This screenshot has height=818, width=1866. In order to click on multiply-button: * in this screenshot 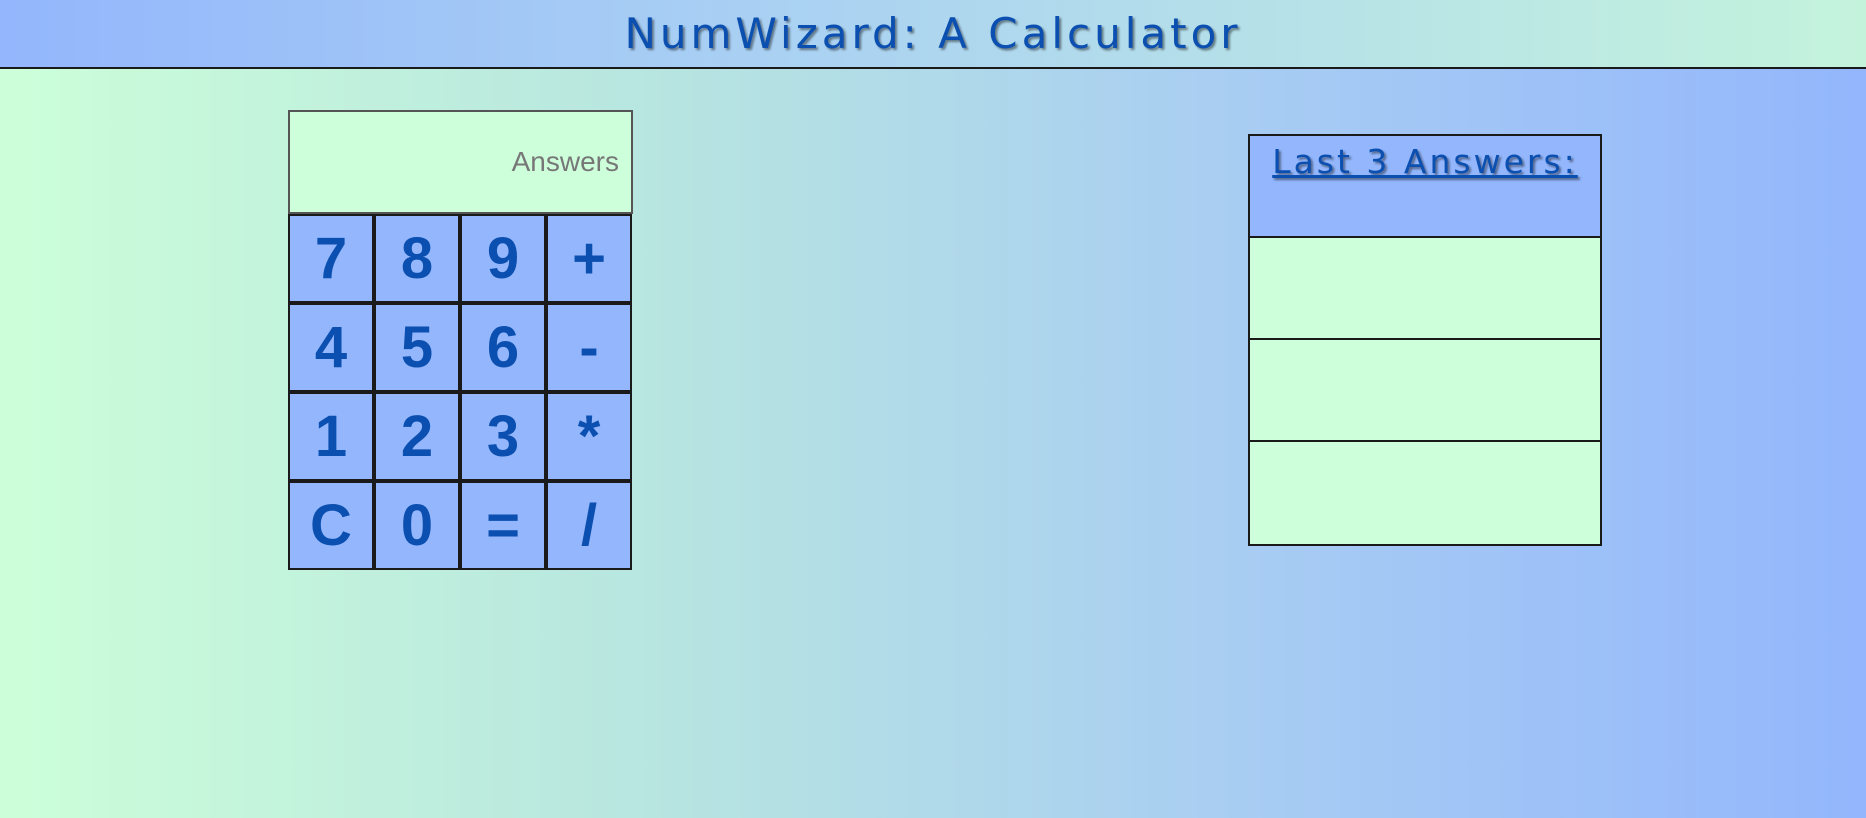, I will do `click(589, 436)`.